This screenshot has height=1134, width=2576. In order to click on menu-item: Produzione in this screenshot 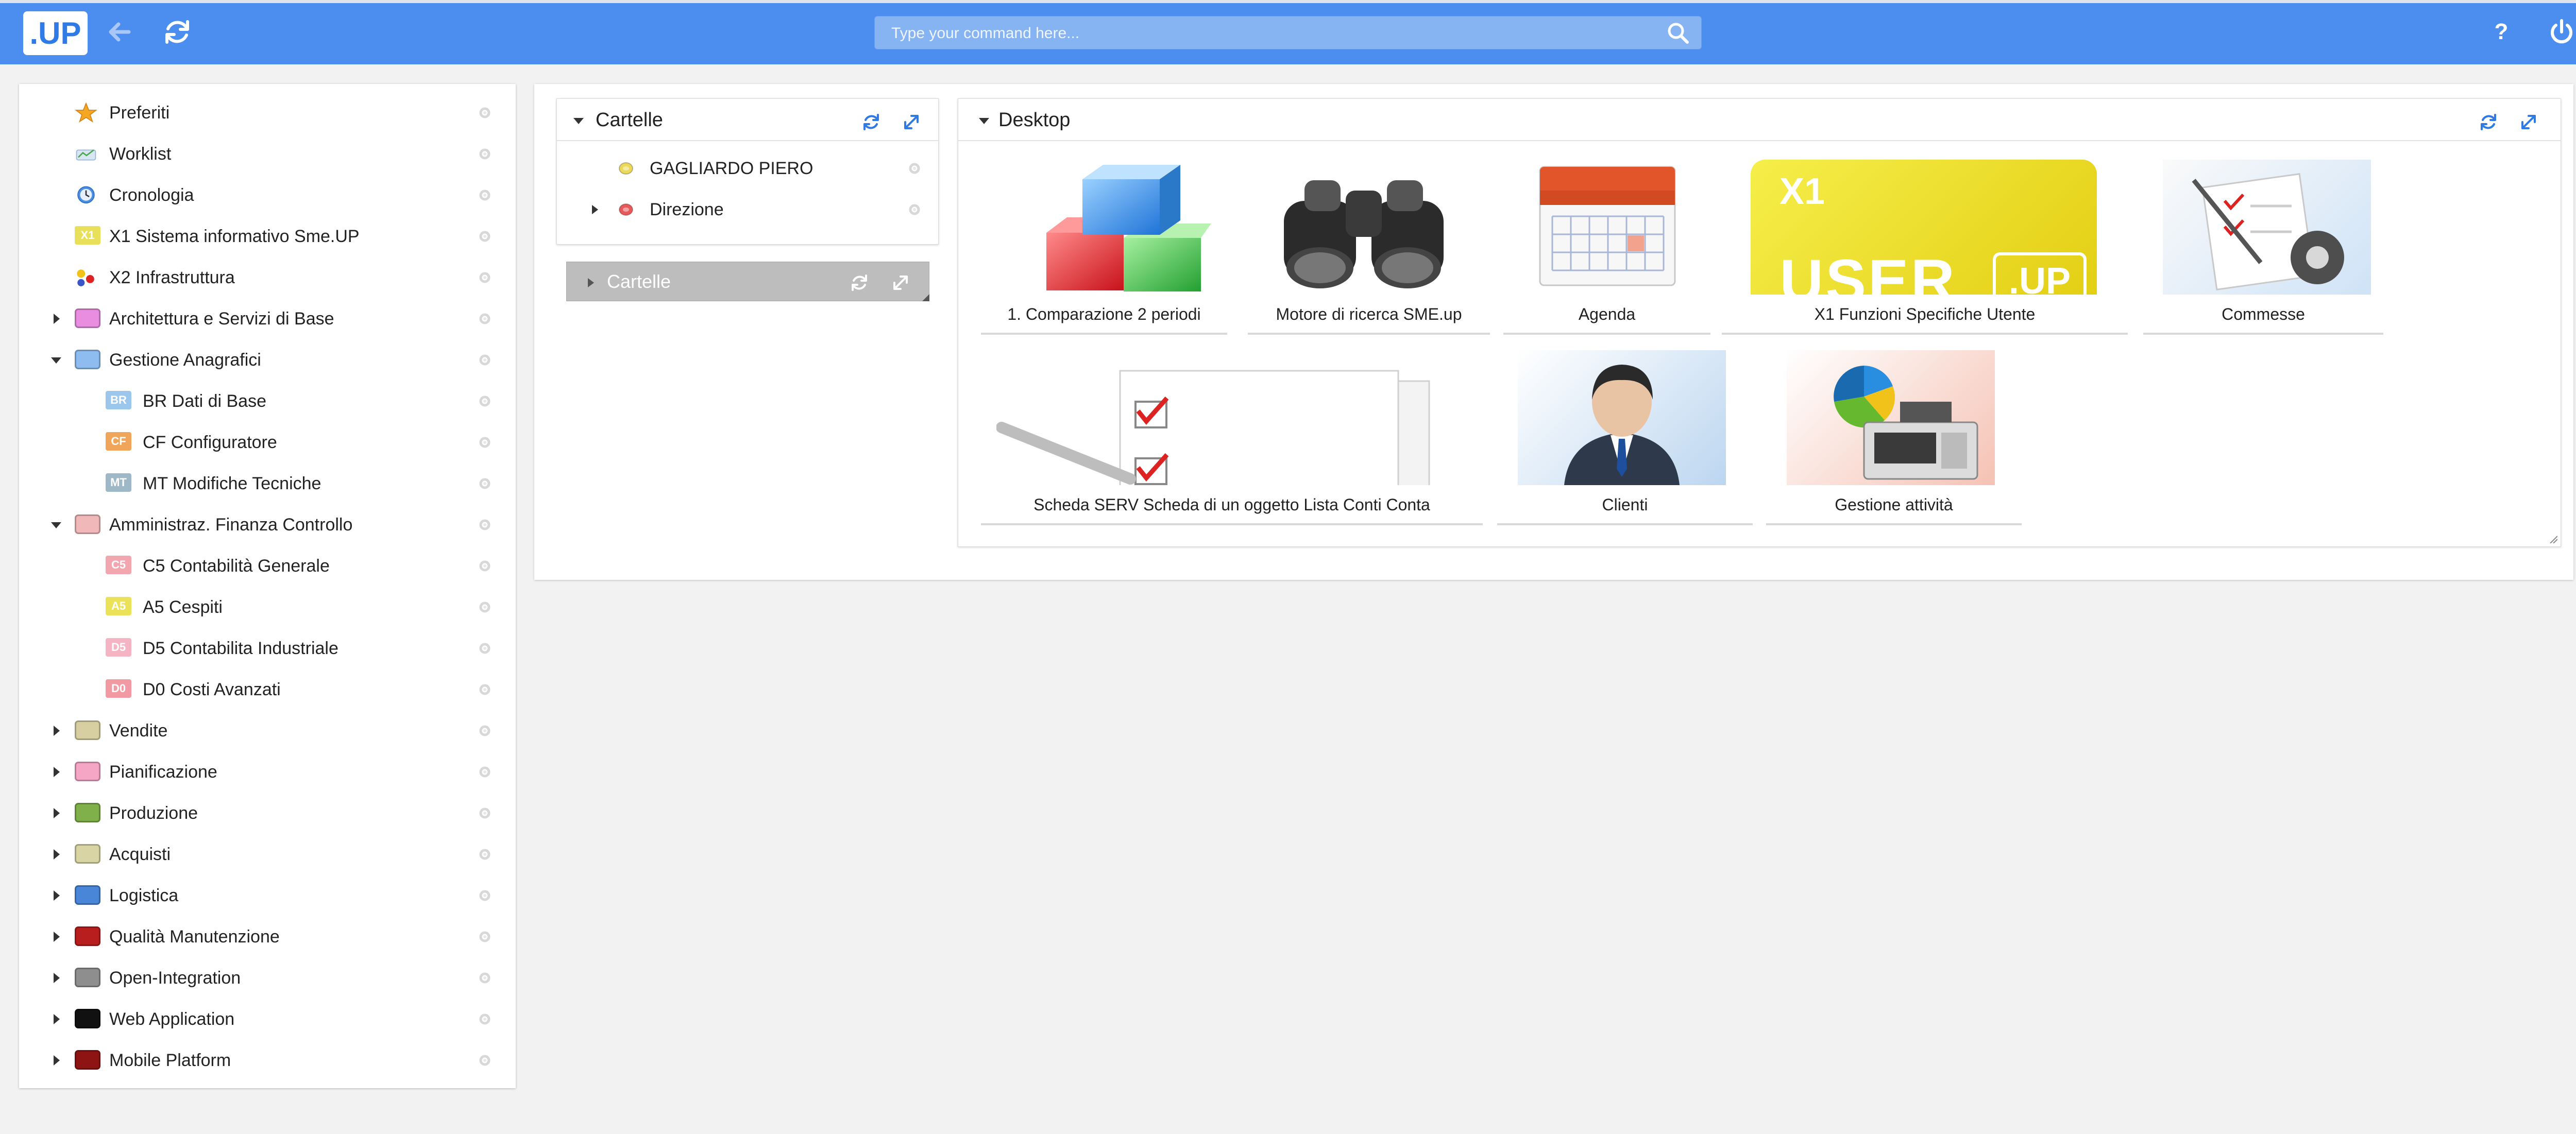, I will do `click(267, 814)`.